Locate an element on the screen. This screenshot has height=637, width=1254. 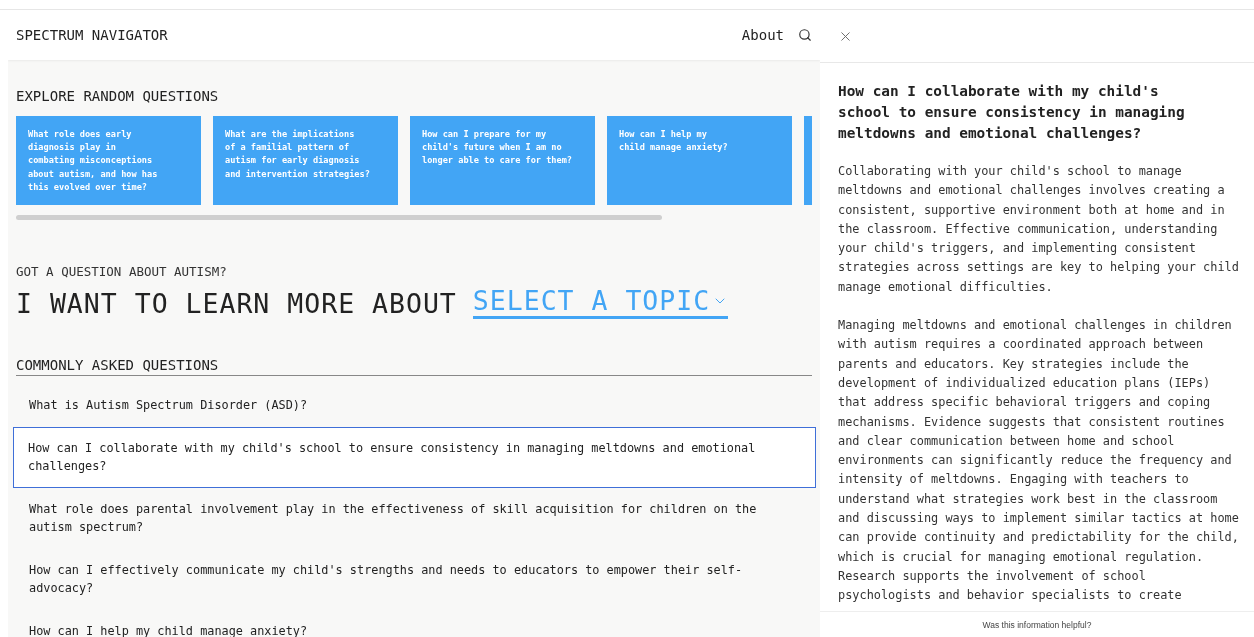
question-item: What role does parental involvement play in the effectiveness of skill acquisition for children on the autism spectrum? is located at coordinates (414, 518).